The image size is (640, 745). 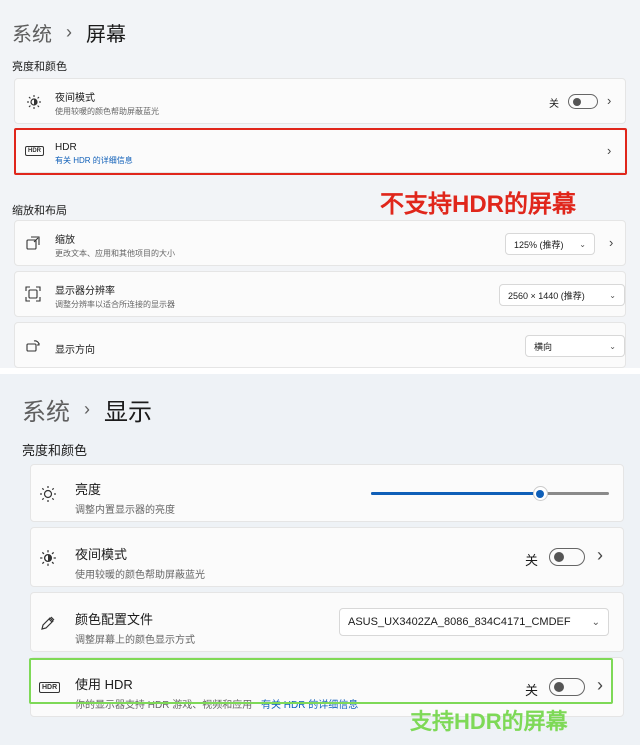 I want to click on brightness-slider, so click(x=490, y=493).